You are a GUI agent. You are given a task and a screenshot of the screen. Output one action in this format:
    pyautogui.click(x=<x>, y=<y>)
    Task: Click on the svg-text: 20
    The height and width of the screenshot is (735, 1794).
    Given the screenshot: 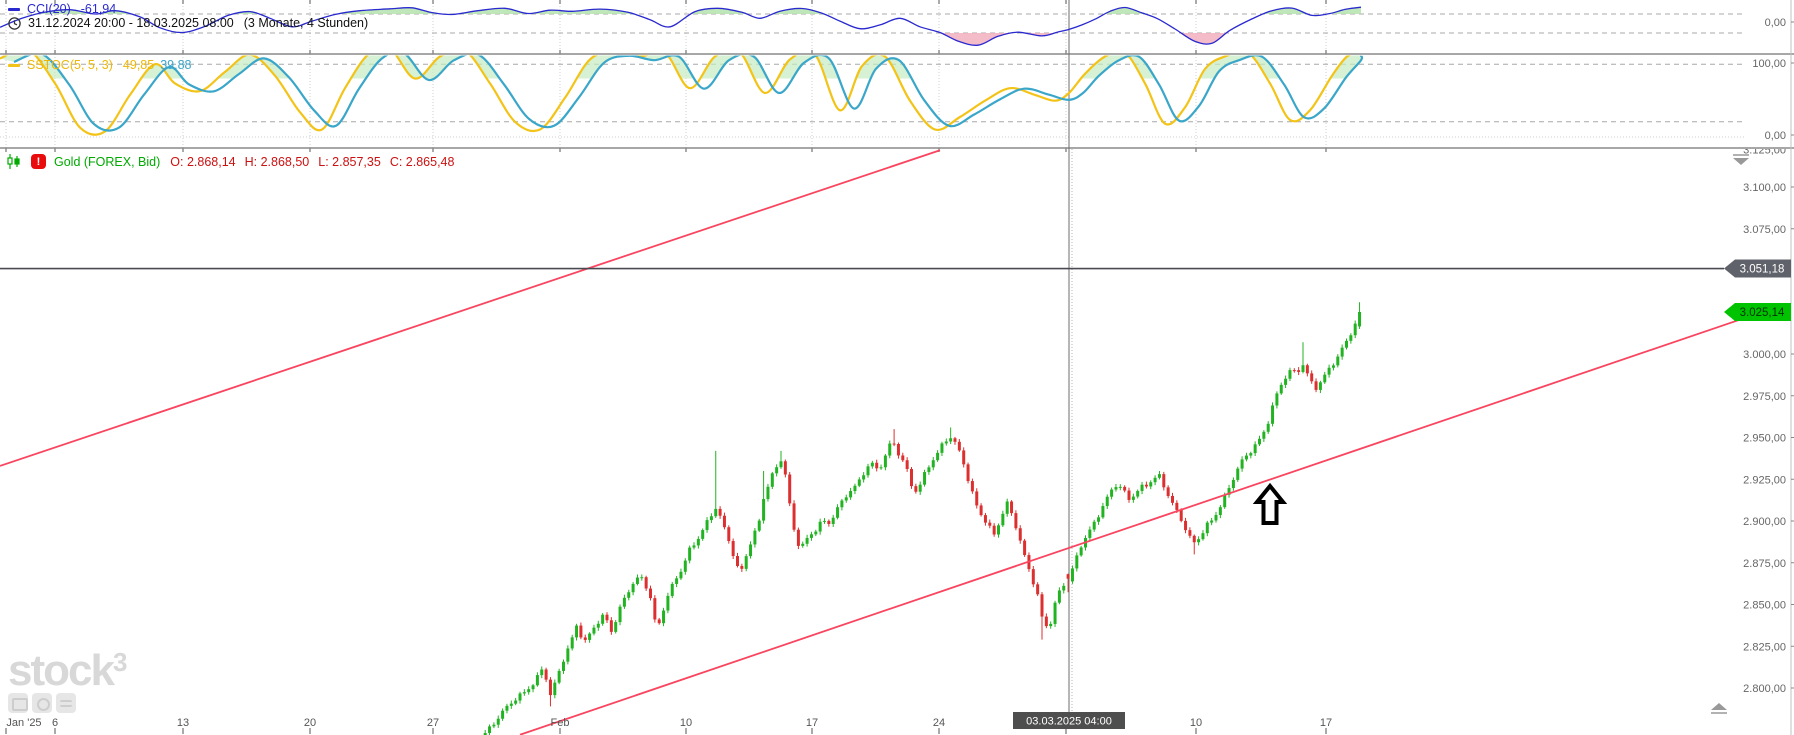 What is the action you would take?
    pyautogui.click(x=310, y=723)
    